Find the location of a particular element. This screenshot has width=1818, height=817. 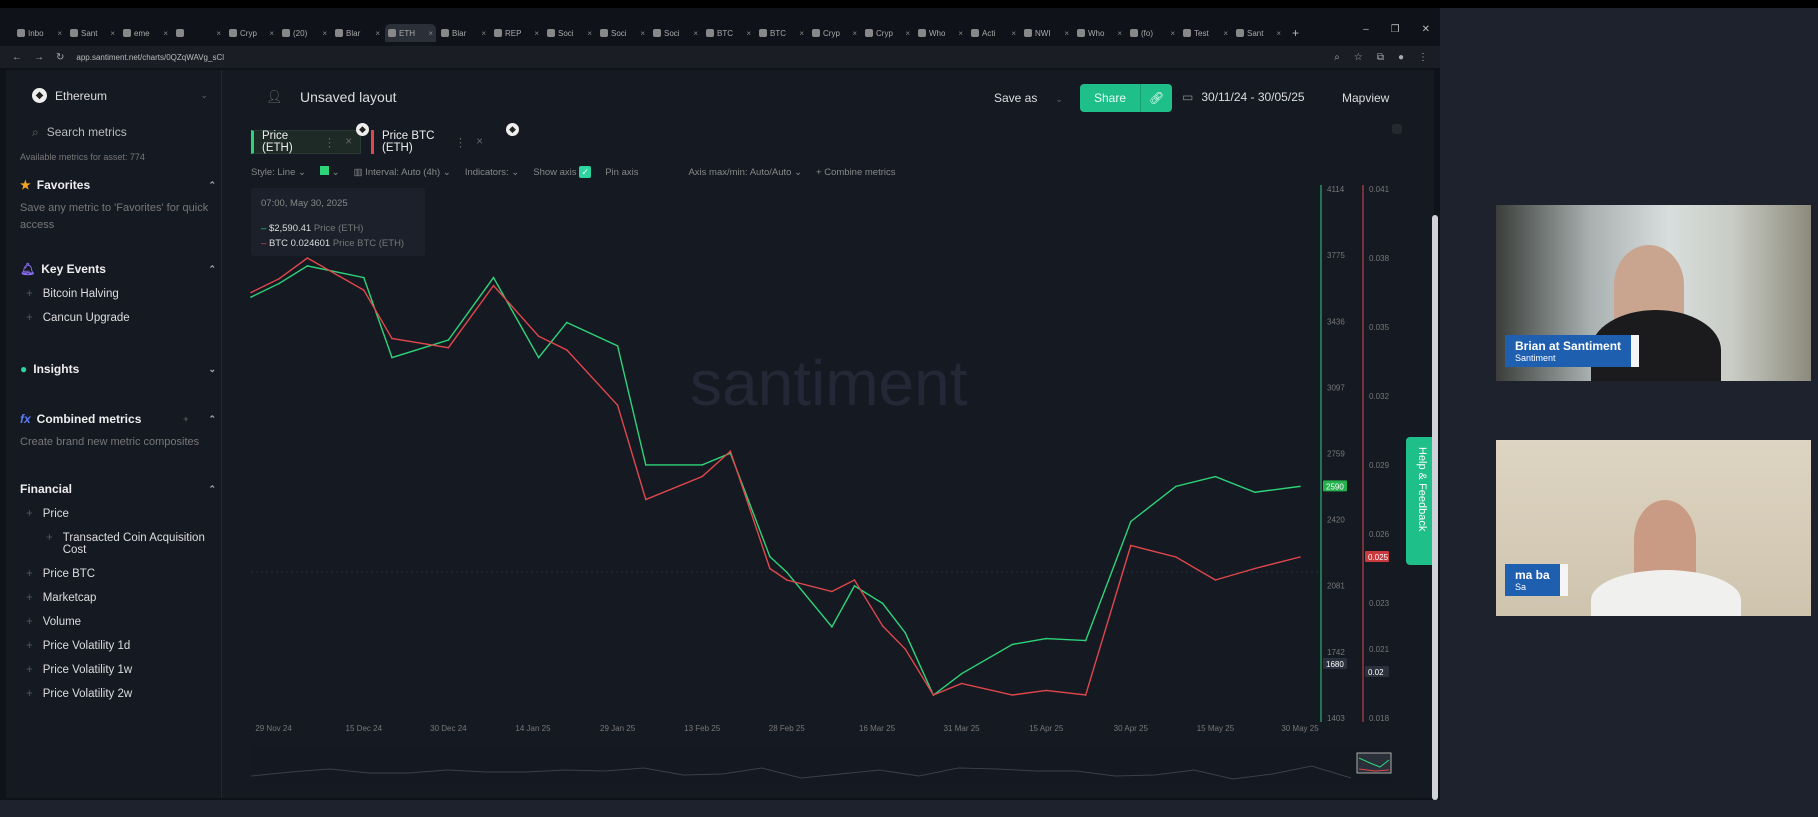

back-icon: ← is located at coordinates (17, 57).